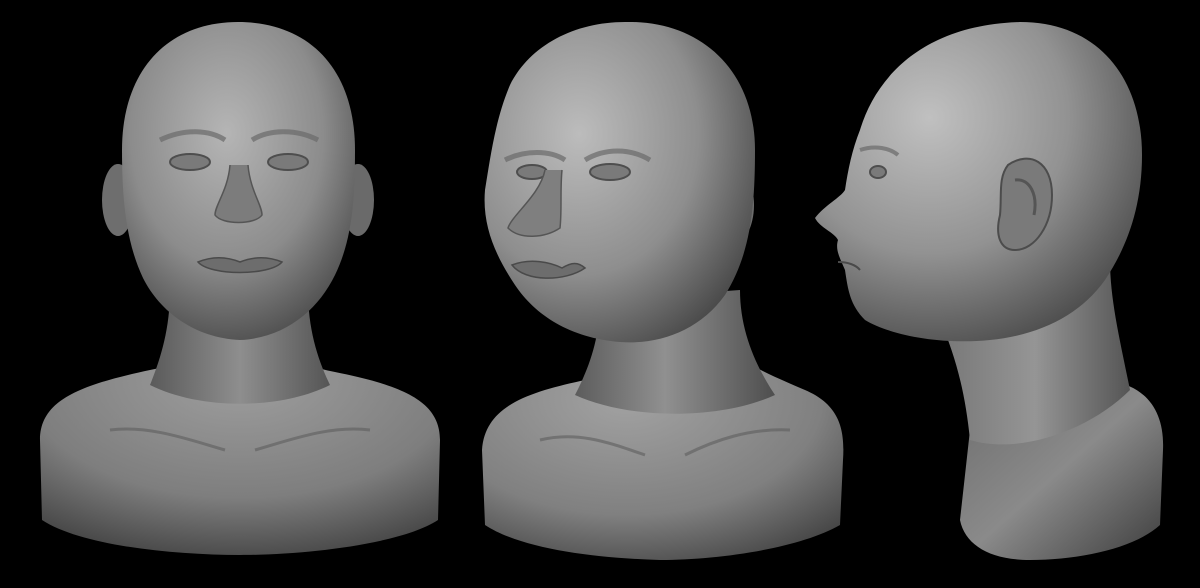 The height and width of the screenshot is (588, 1200). Describe the element at coordinates (288, 162) in the screenshot. I see `bust-front-right-eye` at that location.